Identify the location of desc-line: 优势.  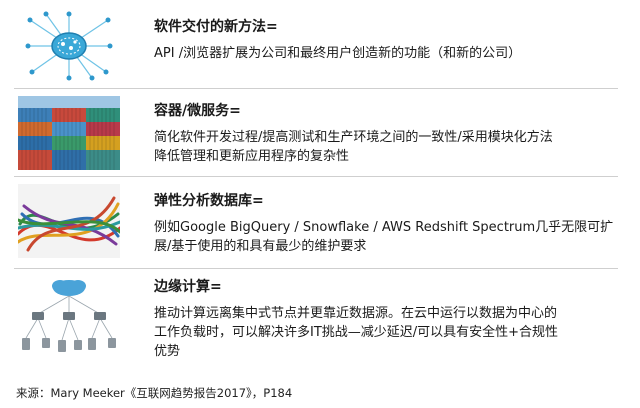
(167, 351).